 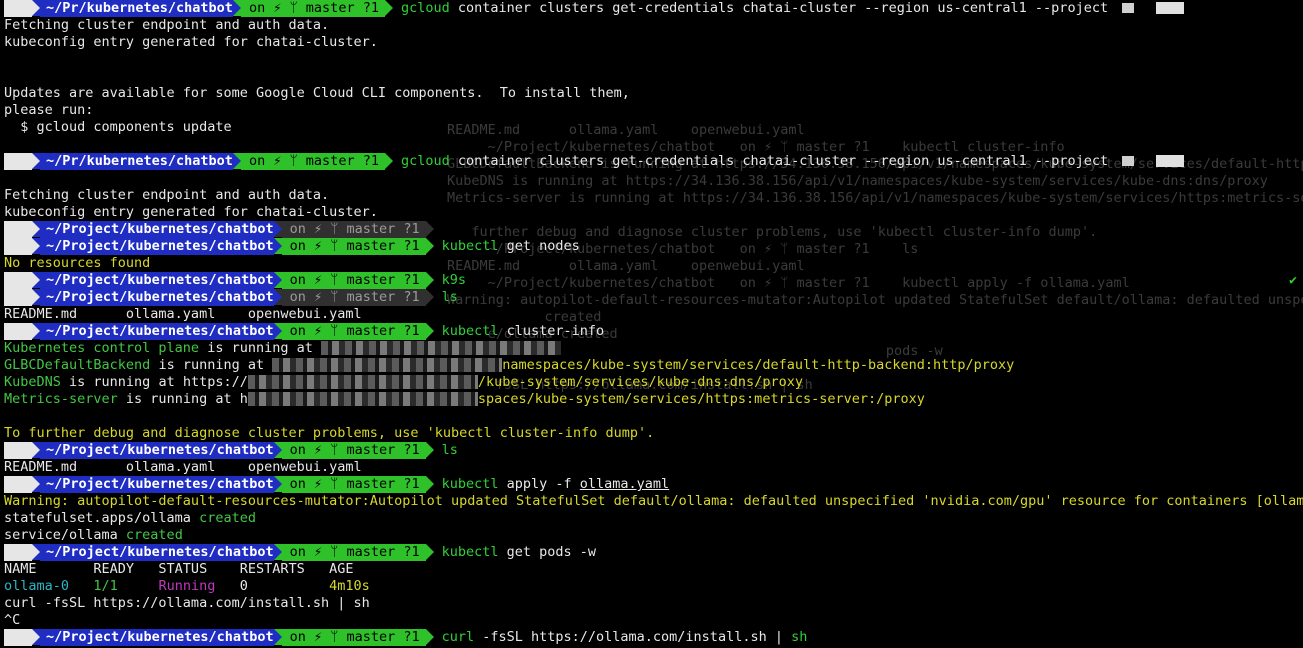 I want to click on command-text, so click(x=438, y=229).